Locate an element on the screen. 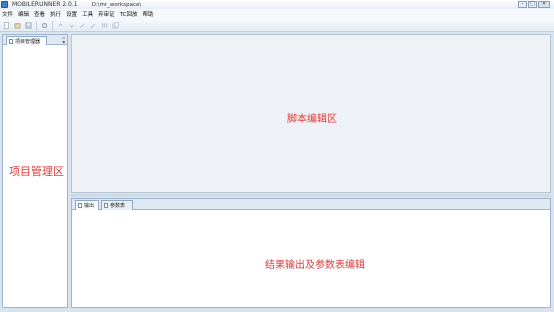 The image size is (554, 312). menu-file: 文件 is located at coordinates (7, 14).